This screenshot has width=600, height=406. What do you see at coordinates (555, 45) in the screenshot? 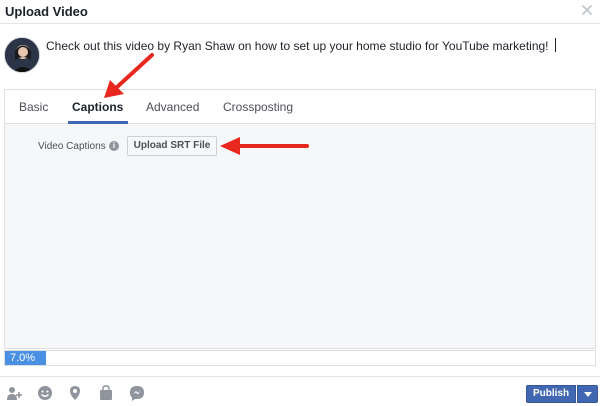
I see `text-caret` at bounding box center [555, 45].